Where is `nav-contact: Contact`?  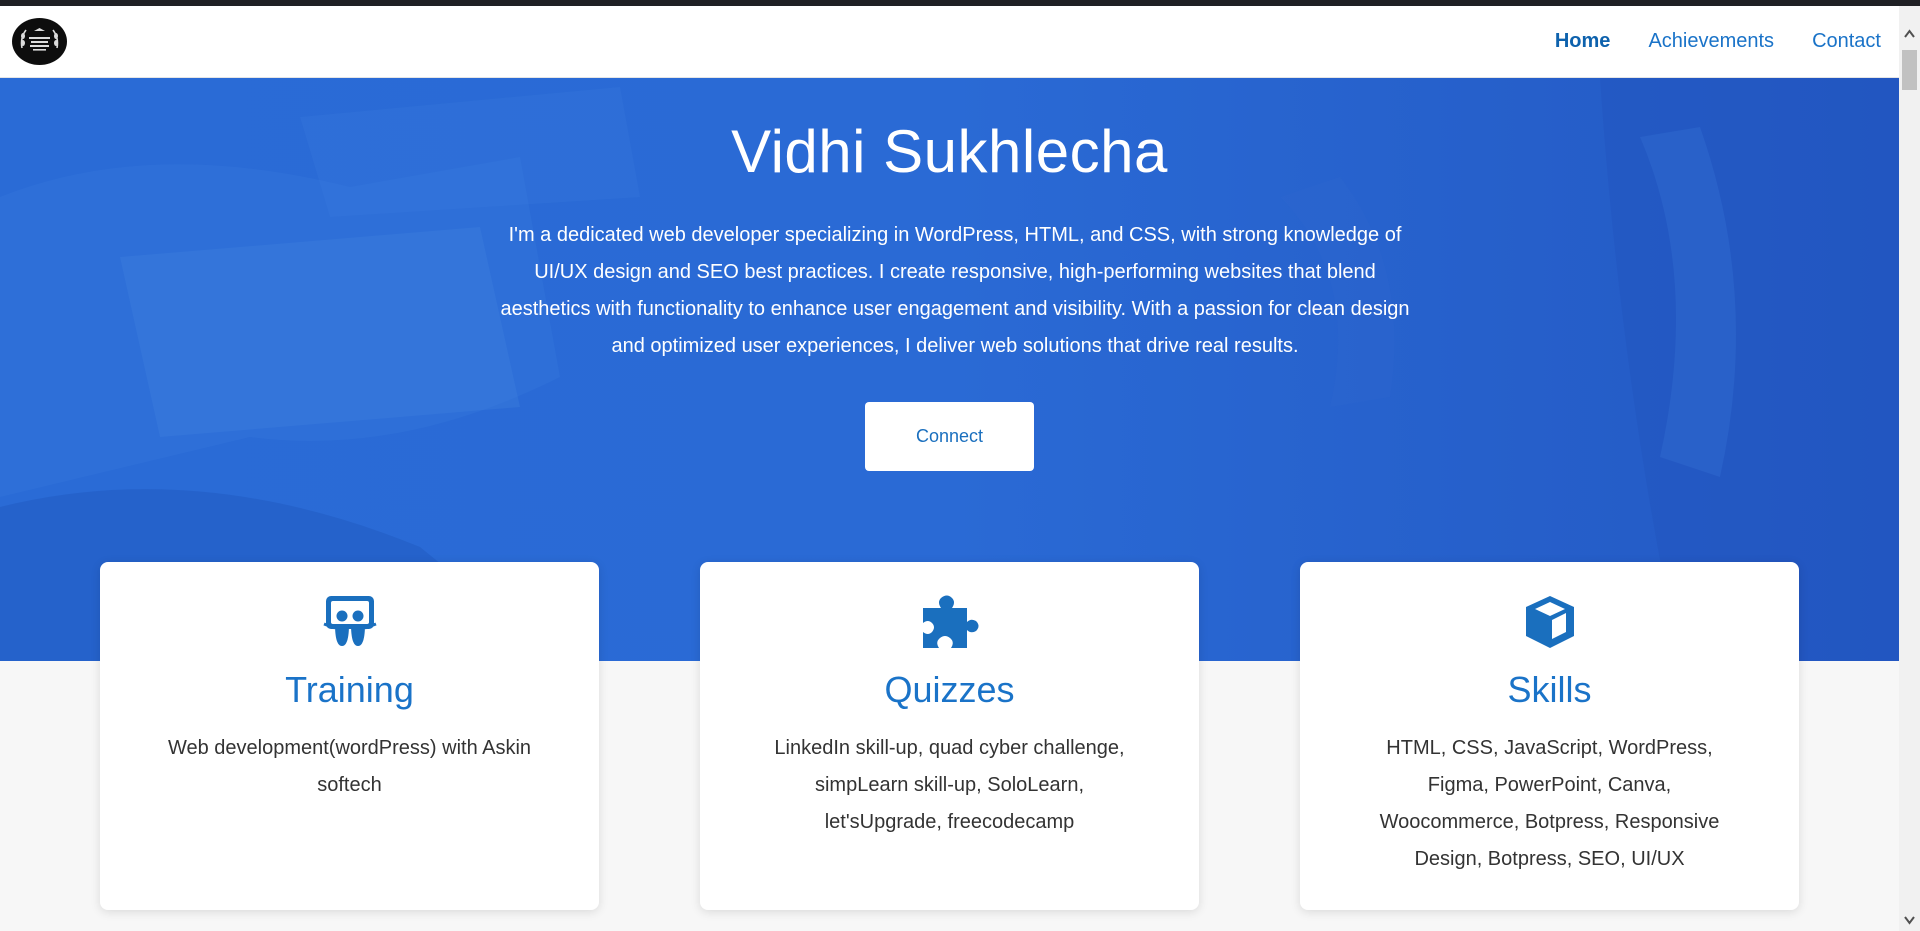 nav-contact: Contact is located at coordinates (1846, 41).